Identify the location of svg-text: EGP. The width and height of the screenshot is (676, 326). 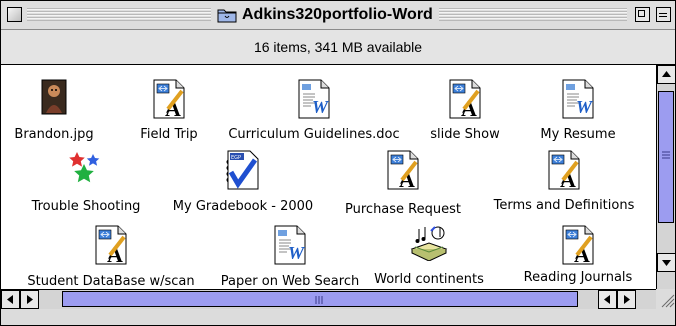
(236, 158).